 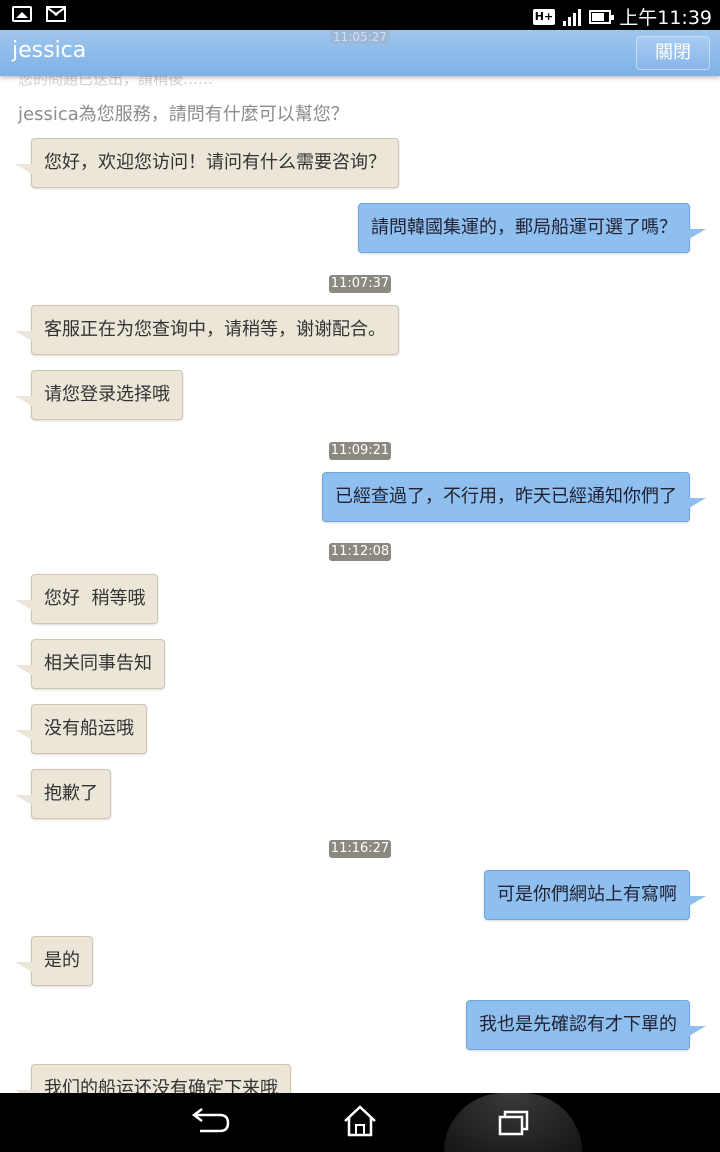 I want to click on message-bubble-agent: 客服正在为您查询中，请稍等，谢谢配合。, so click(x=207, y=330).